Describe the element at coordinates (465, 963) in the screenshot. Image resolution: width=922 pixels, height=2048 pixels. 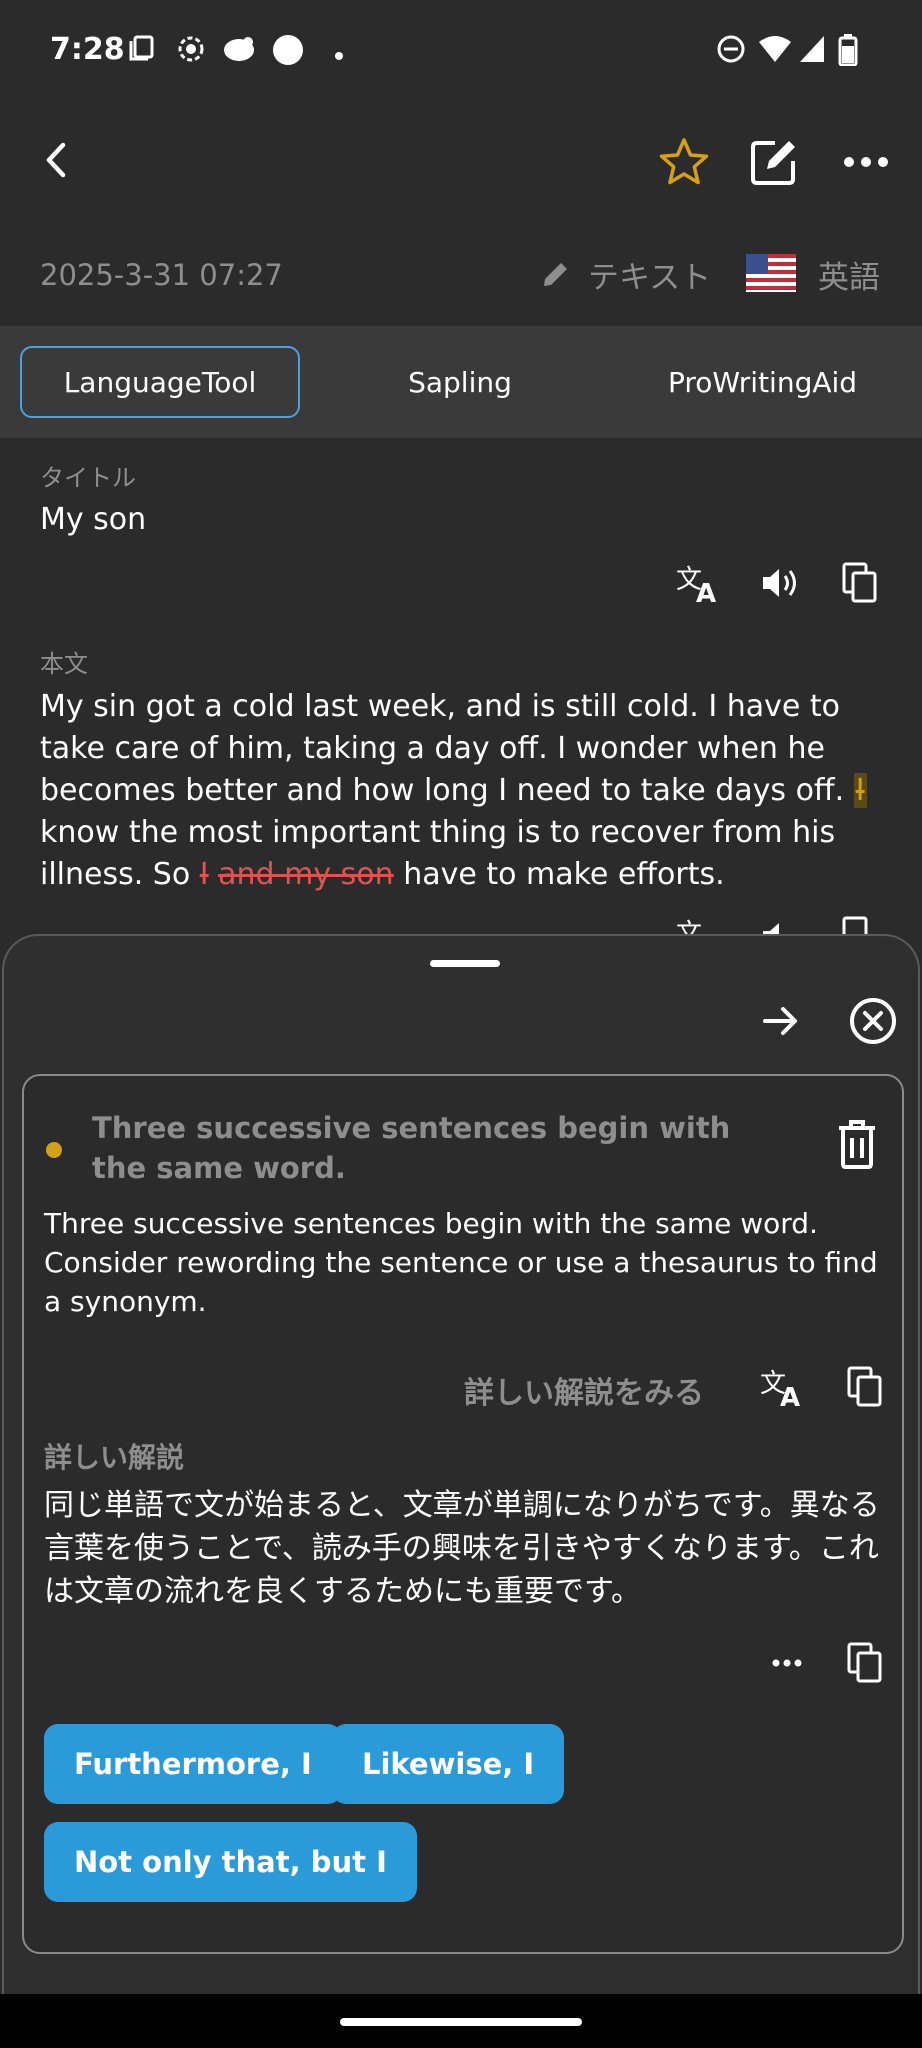
I see `sheet-drag-handle` at that location.